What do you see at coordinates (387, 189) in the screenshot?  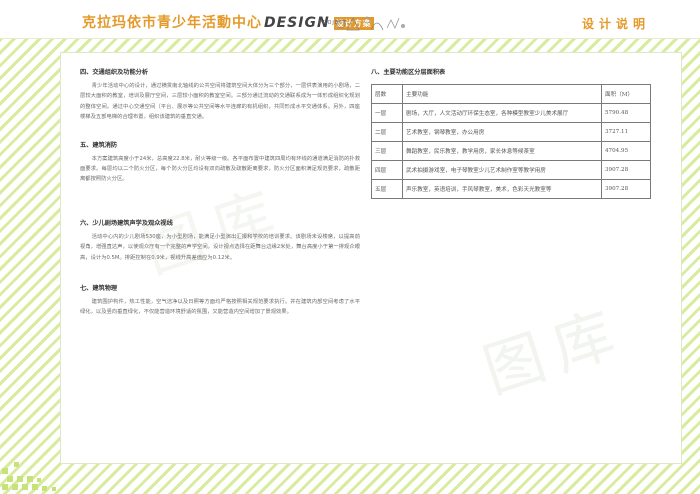 I see `table-cell: 五层` at bounding box center [387, 189].